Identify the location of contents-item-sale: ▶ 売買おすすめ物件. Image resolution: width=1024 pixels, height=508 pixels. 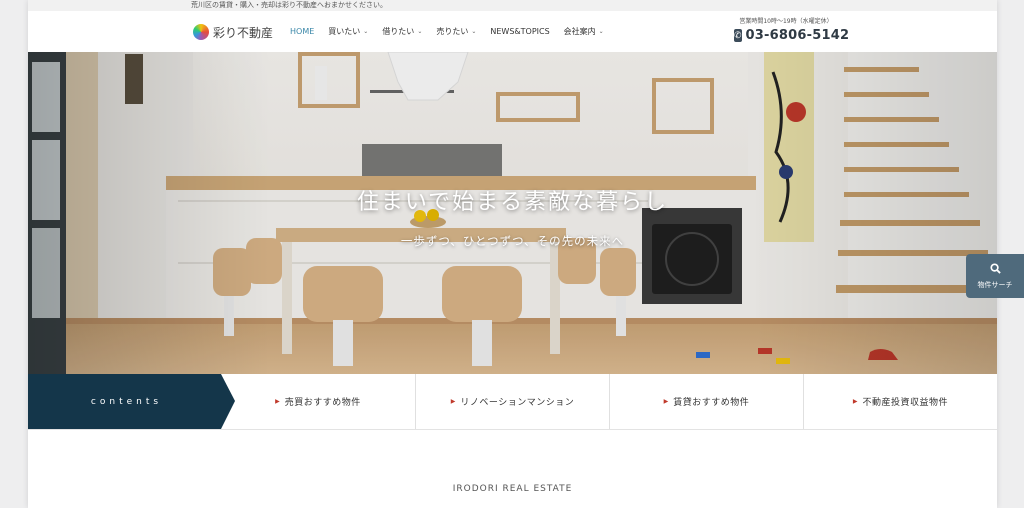
(318, 401).